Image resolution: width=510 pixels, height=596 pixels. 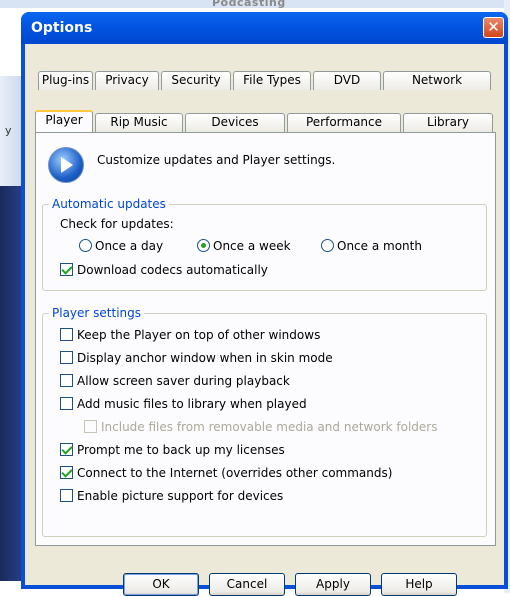 I want to click on download-codecs-checkbox: Download codecs automatically, so click(x=164, y=270).